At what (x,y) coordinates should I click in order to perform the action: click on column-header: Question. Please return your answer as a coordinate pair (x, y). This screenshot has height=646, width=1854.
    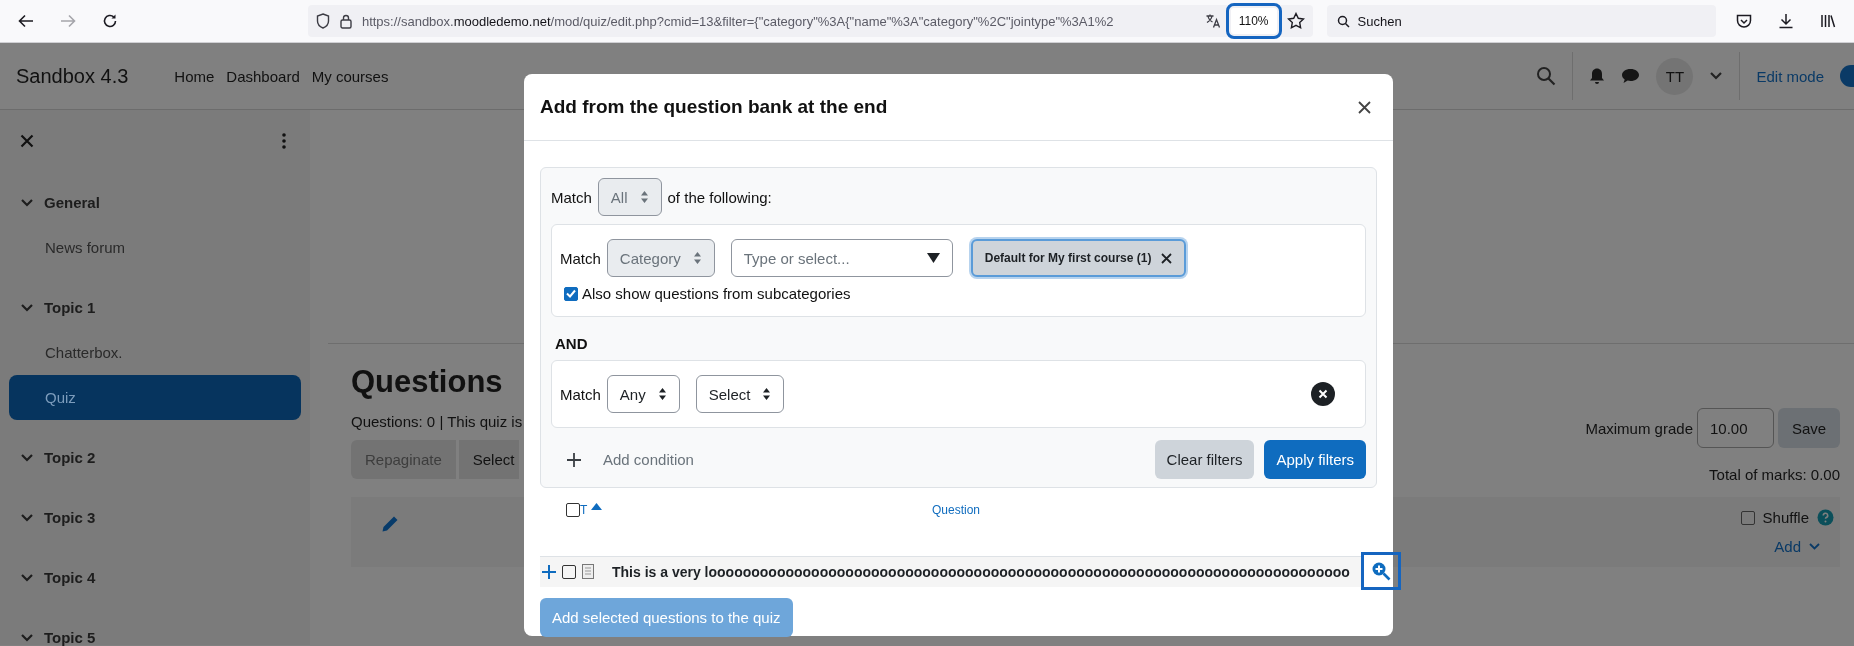
    Looking at the image, I should click on (956, 510).